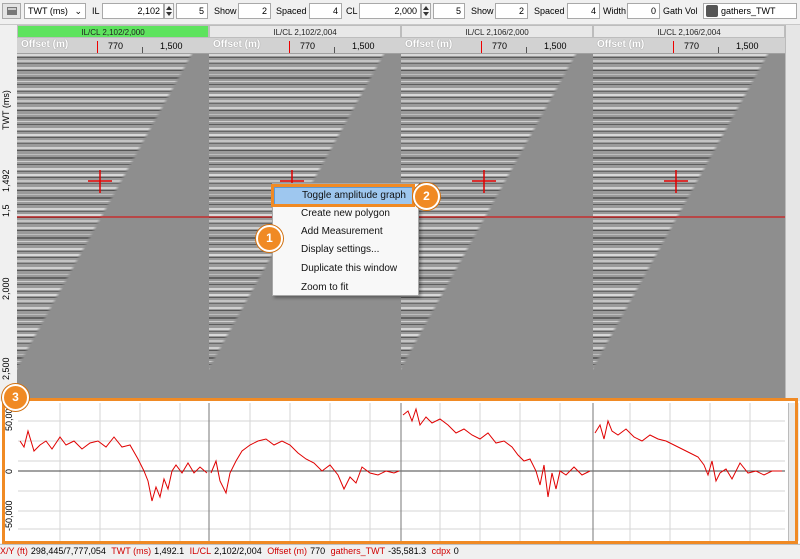  What do you see at coordinates (68, 551) in the screenshot?
I see `status-xy-value: 298,445/7,777,054` at bounding box center [68, 551].